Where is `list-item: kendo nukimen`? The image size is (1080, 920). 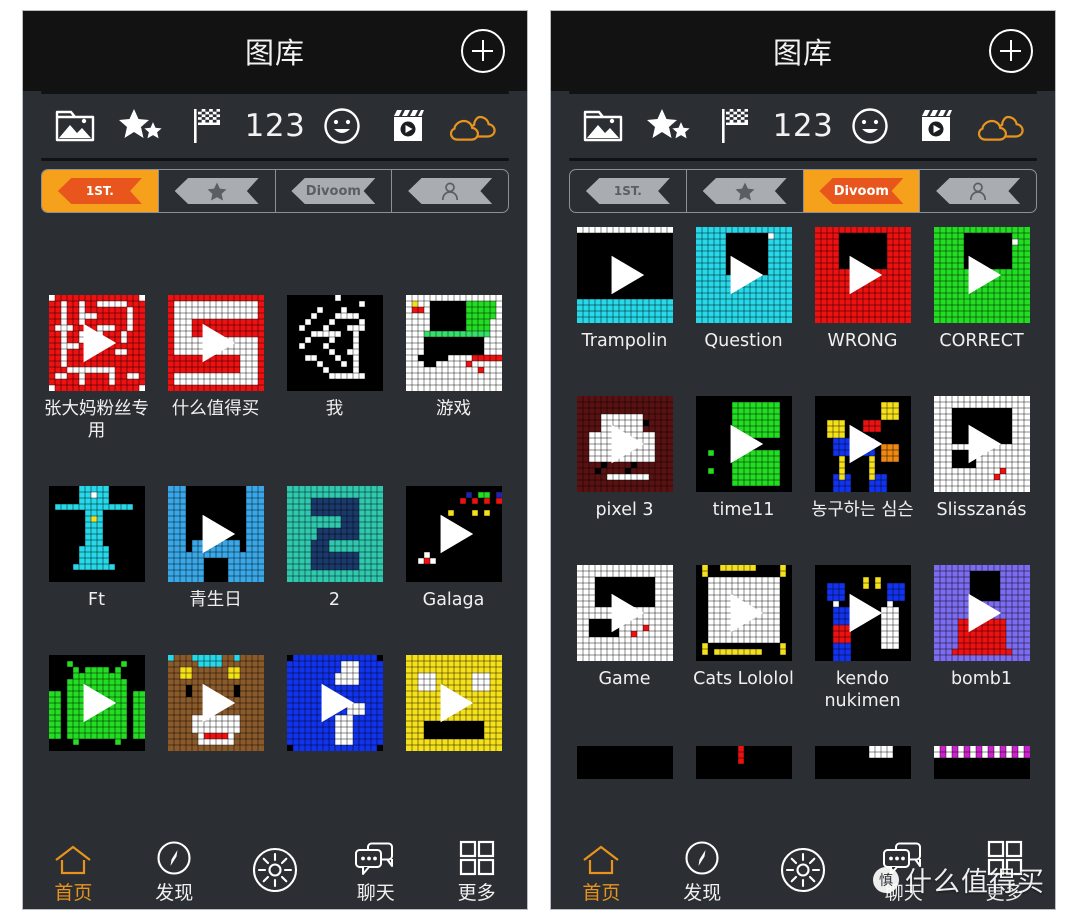 list-item: kendo nukimen is located at coordinates (862, 638).